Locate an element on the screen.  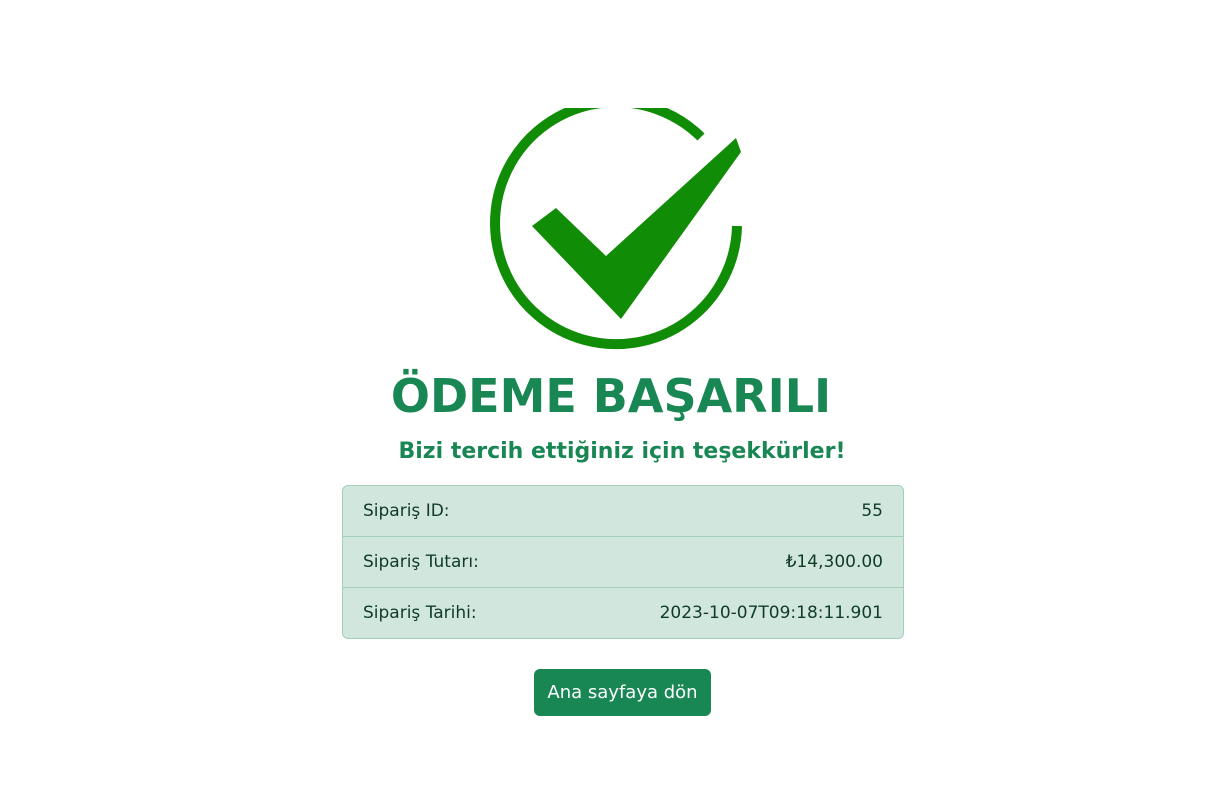
order-amount-row: Sipariş Tutarı: ₺14,300.00 is located at coordinates (623, 562).